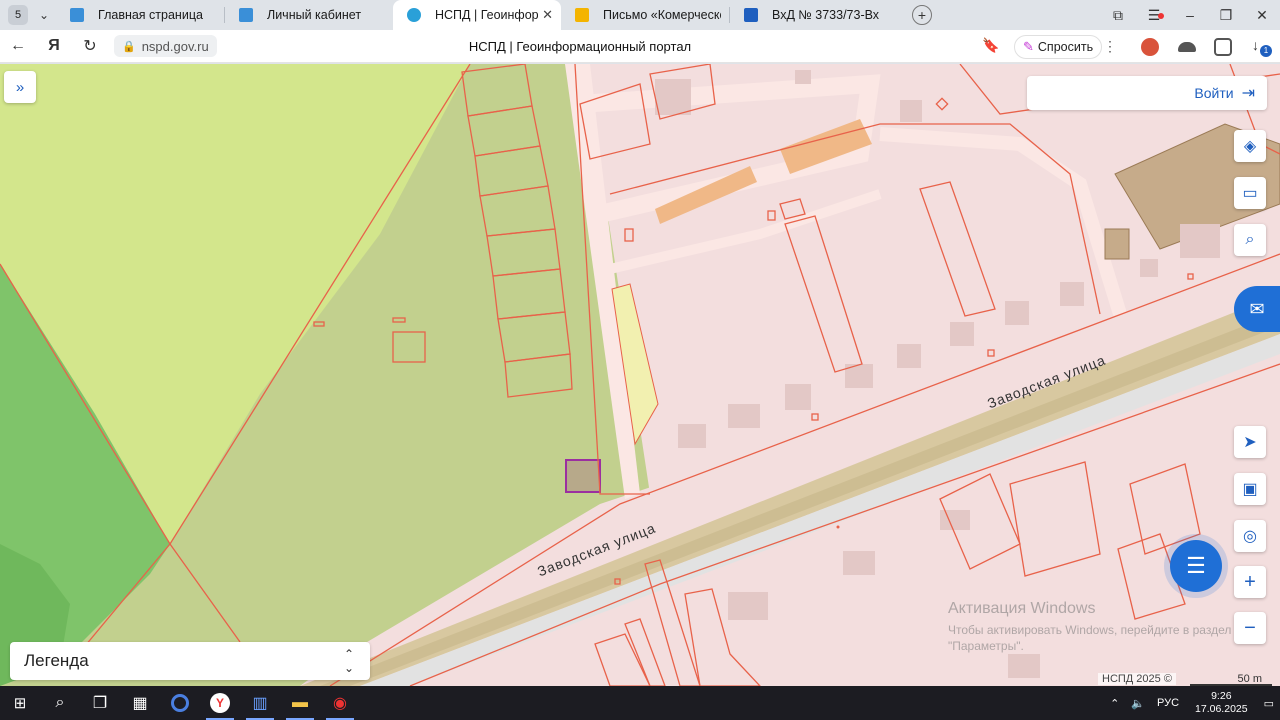 This screenshot has width=1280, height=720. I want to click on extension-hat-icon, so click(1187, 47).